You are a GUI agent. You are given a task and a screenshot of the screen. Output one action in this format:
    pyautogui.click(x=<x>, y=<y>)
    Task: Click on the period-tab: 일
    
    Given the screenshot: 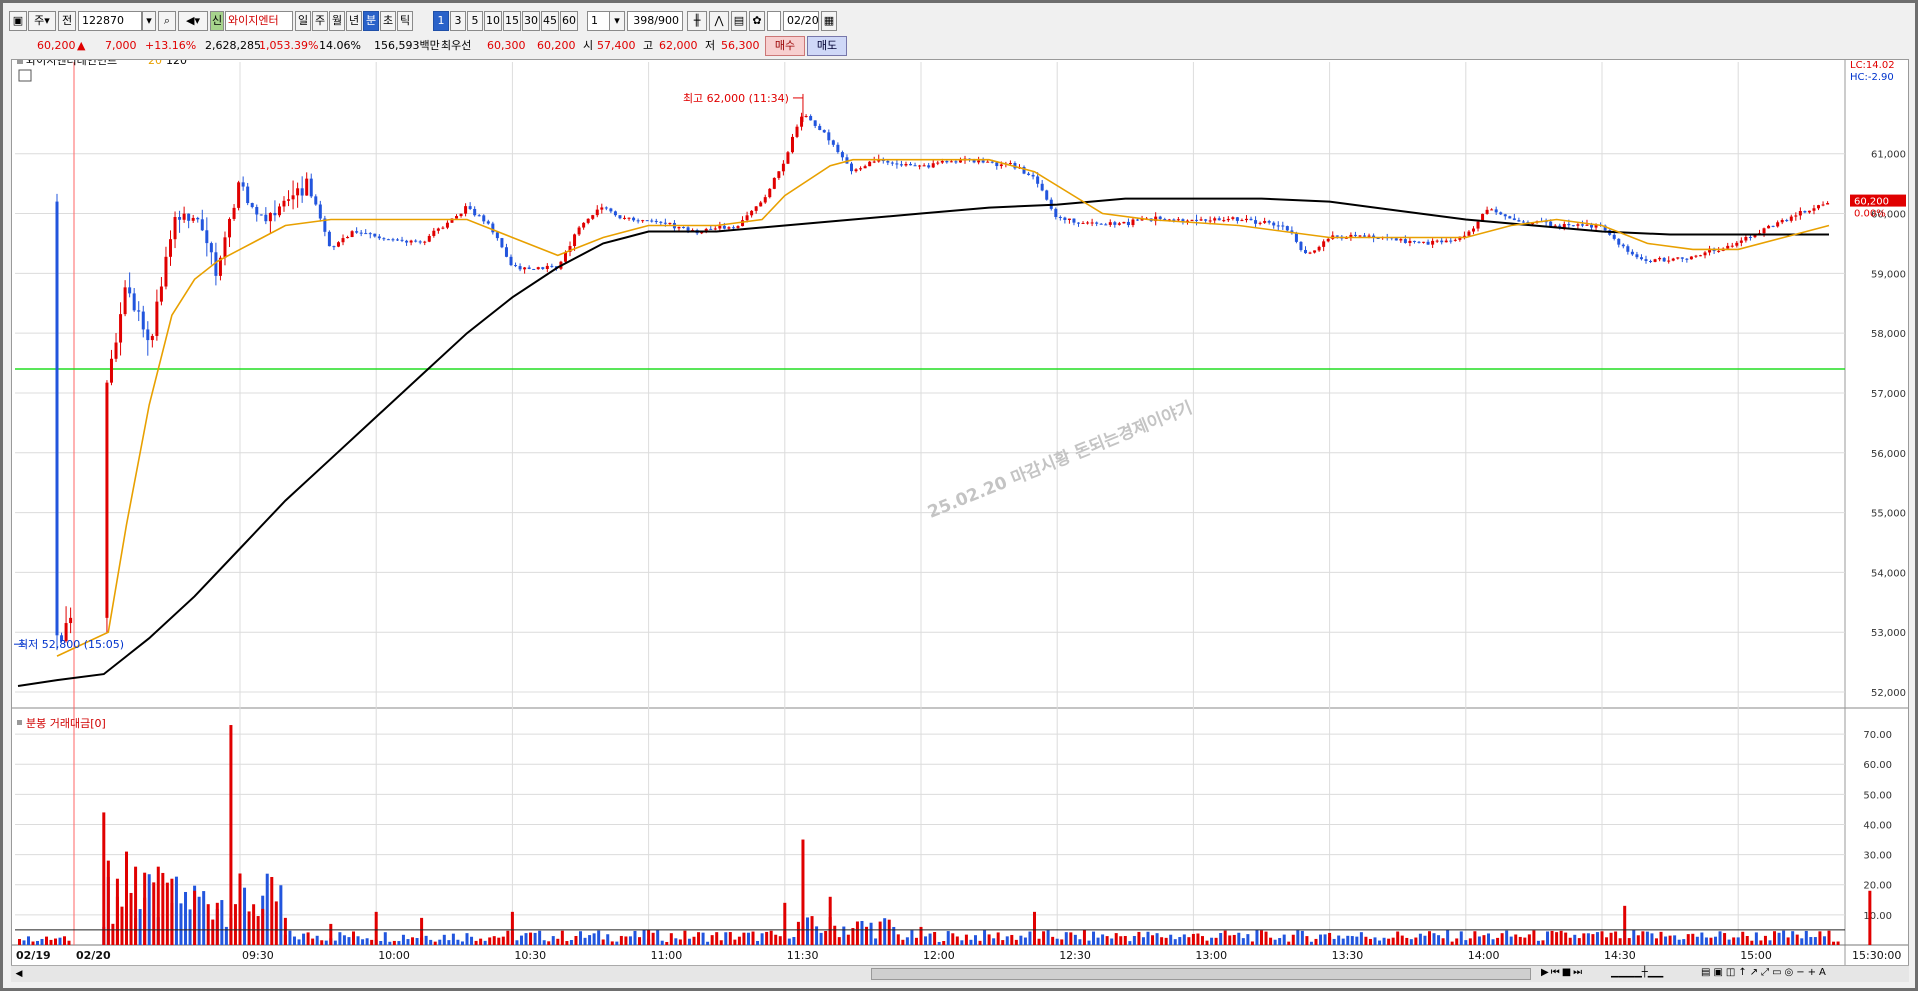 What is the action you would take?
    pyautogui.click(x=303, y=21)
    